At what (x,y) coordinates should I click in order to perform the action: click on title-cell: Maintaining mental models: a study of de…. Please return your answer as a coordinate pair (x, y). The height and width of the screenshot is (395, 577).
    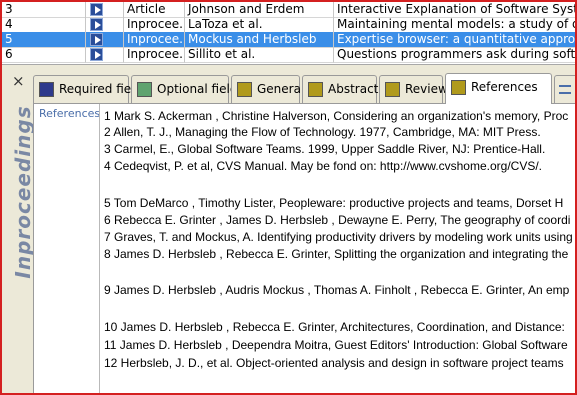
    Looking at the image, I should click on (454, 25).